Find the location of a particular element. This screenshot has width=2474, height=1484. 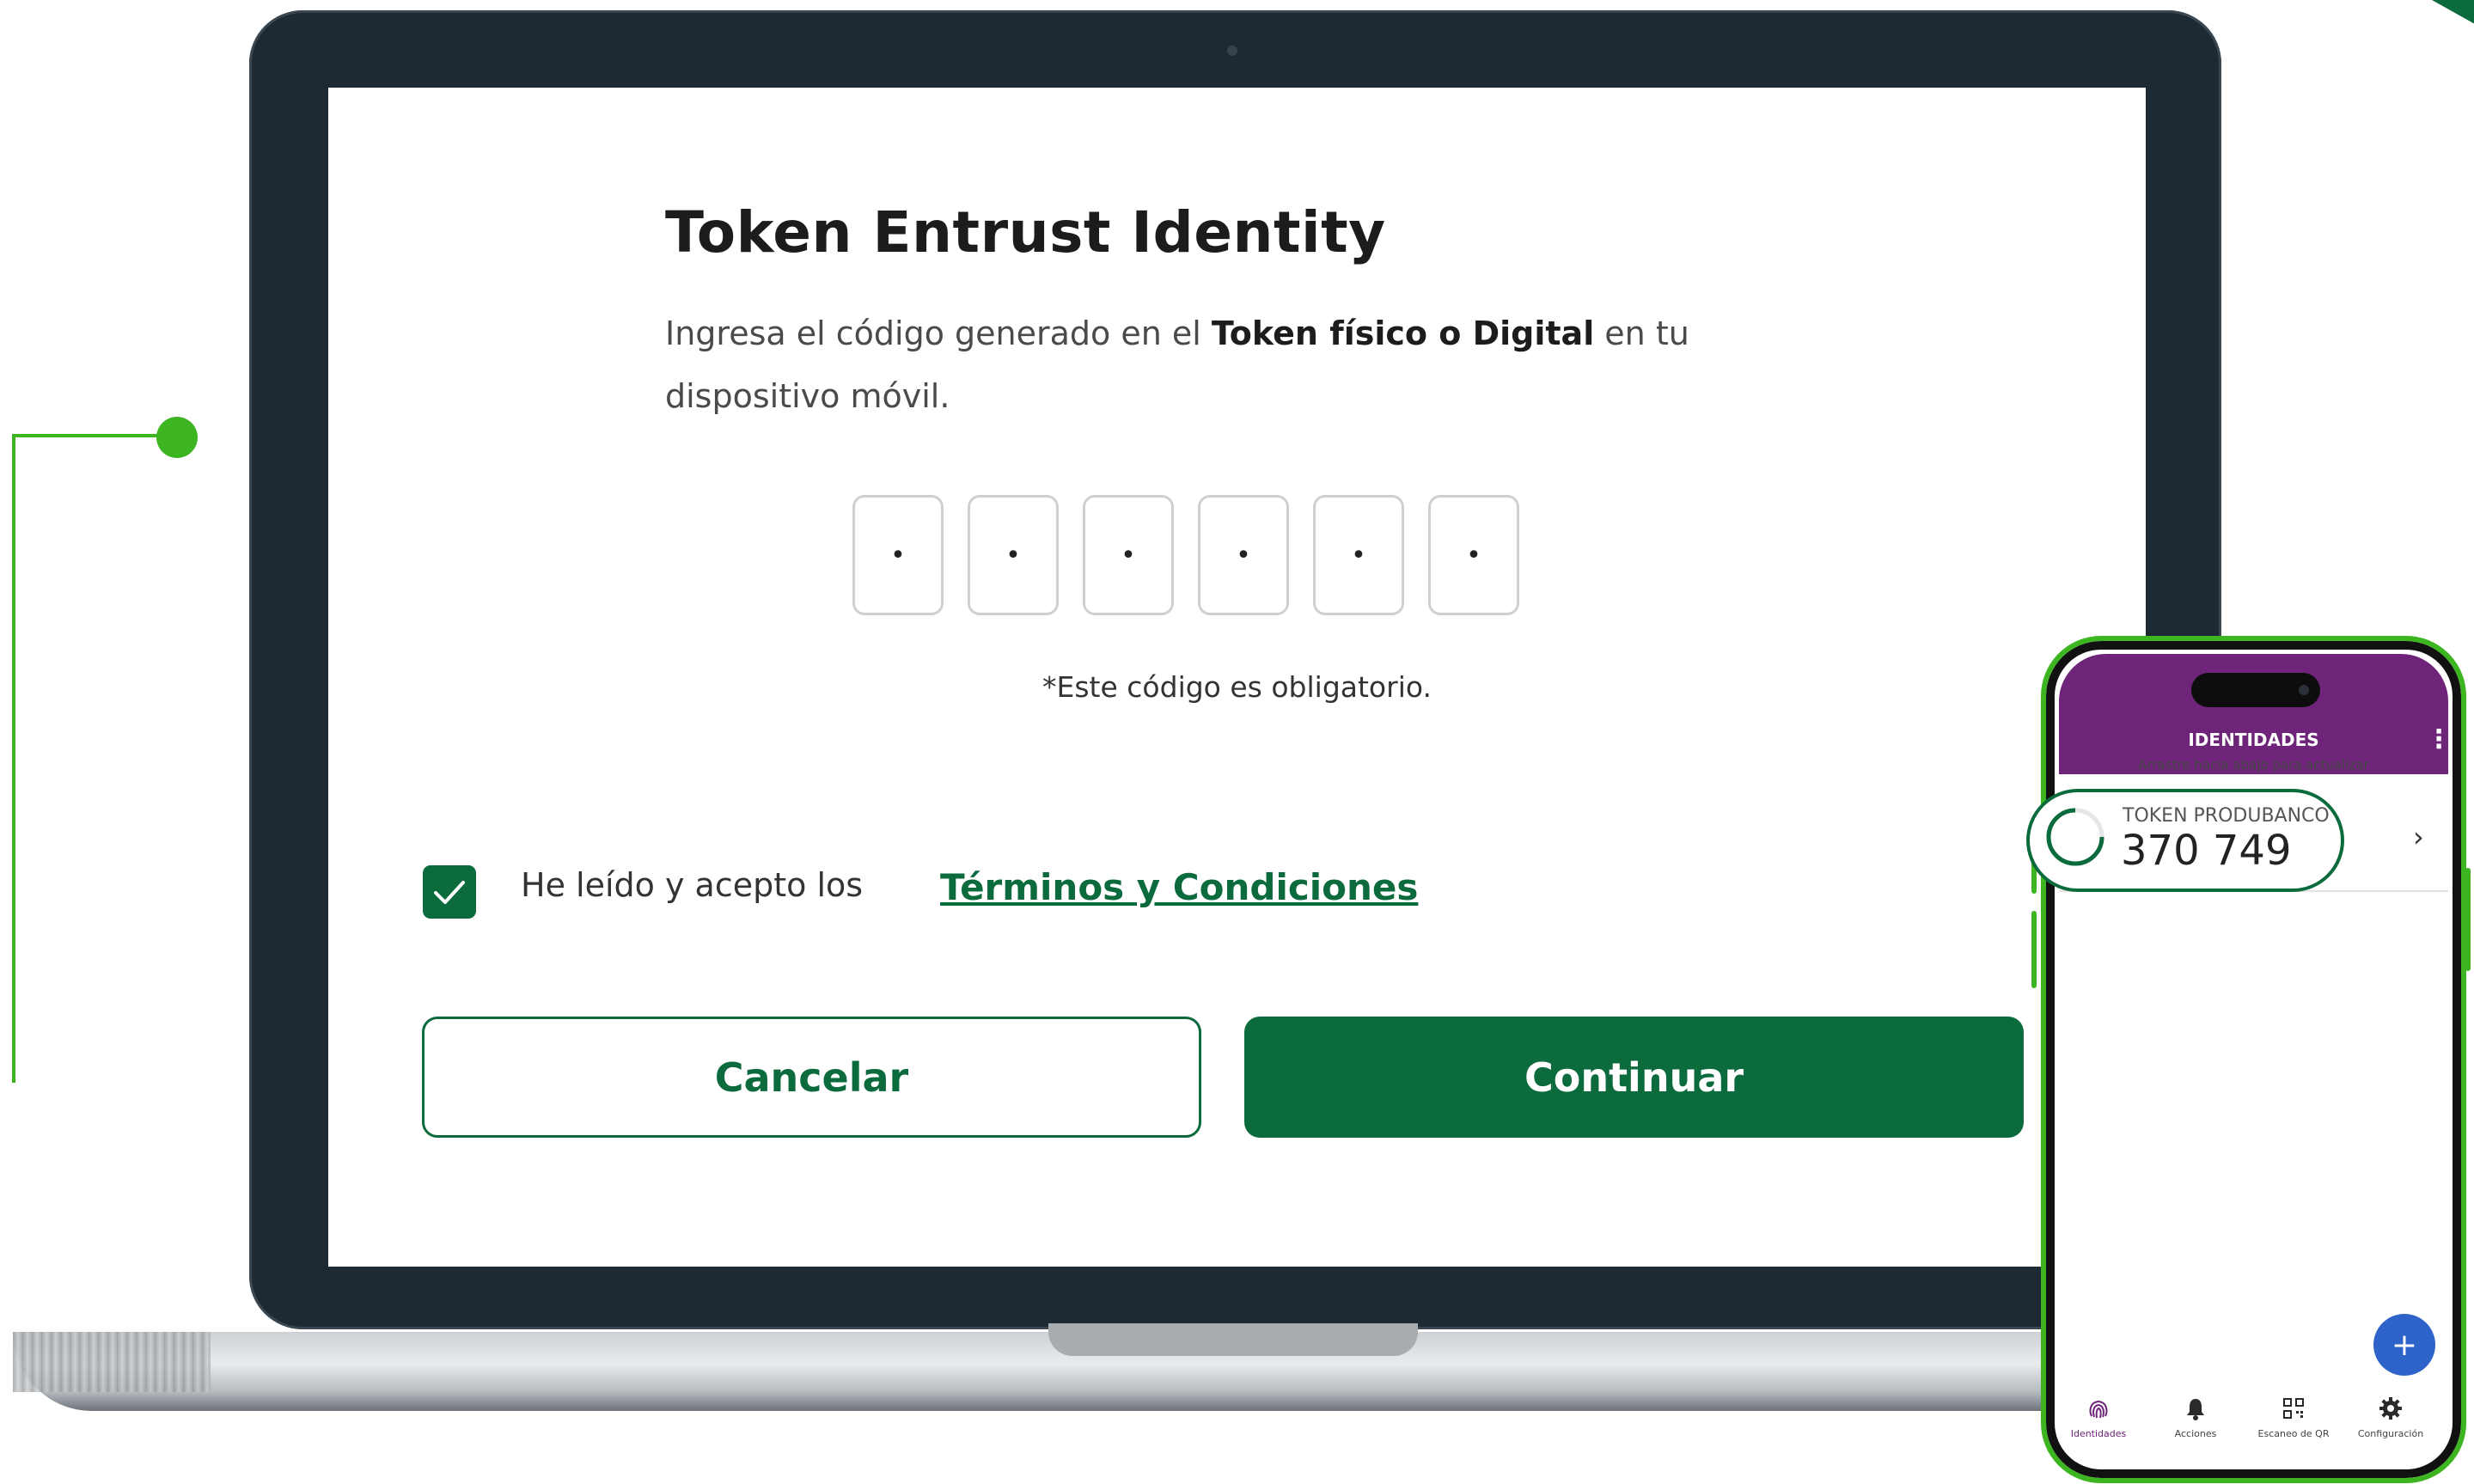

phone-dynamic-island is located at coordinates (2255, 690).